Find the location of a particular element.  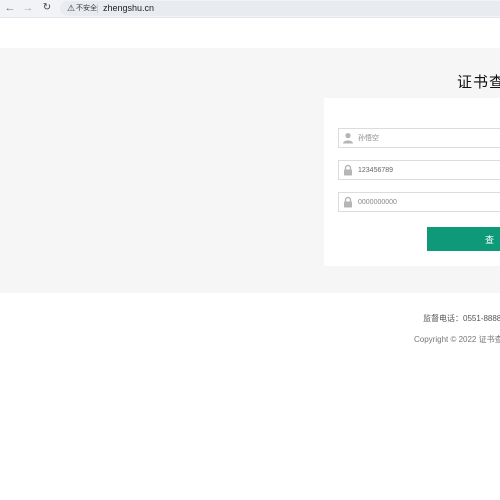

code-field is located at coordinates (419, 202).